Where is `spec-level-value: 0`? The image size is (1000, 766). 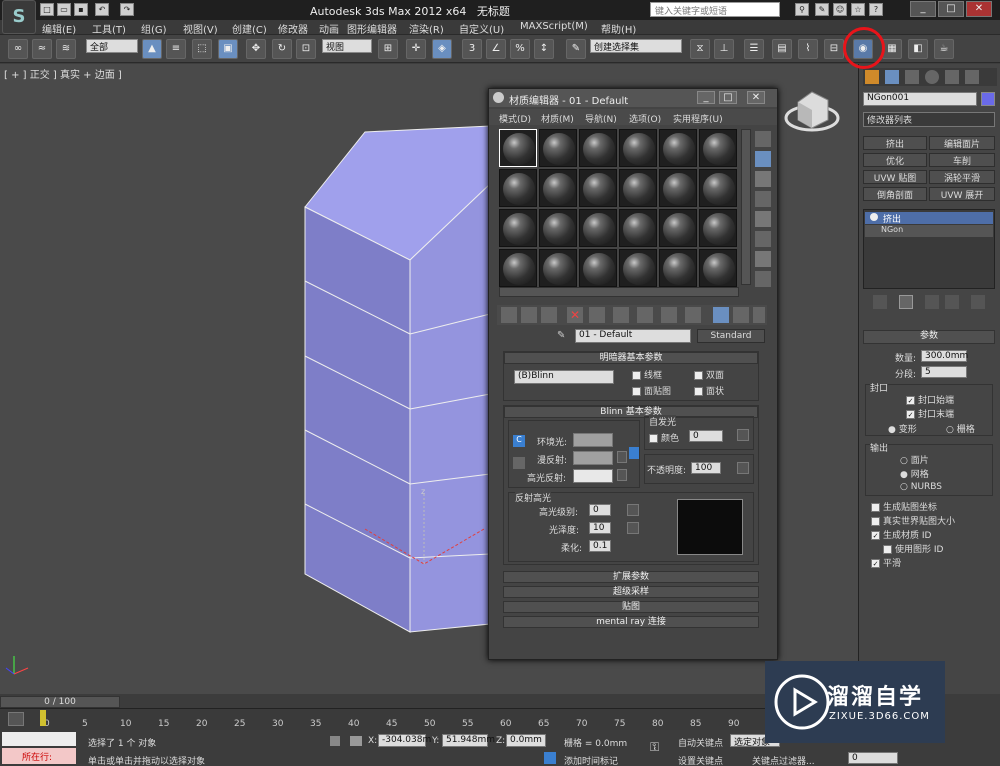
spec-level-value: 0 is located at coordinates (600, 510).